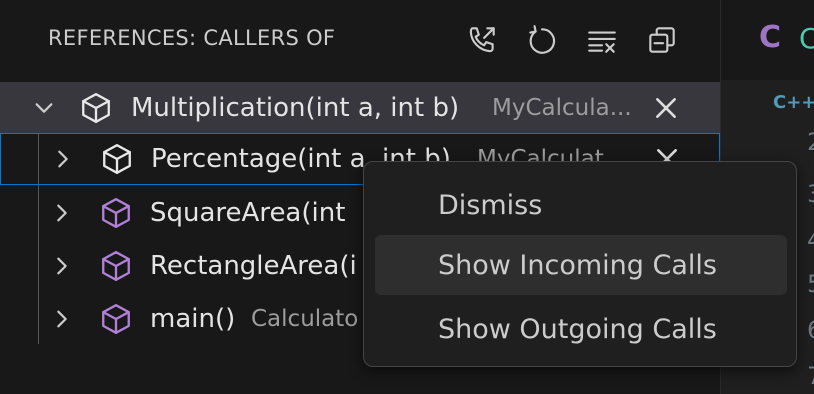 This screenshot has width=814, height=394. I want to click on show-calls-icon, so click(482, 40).